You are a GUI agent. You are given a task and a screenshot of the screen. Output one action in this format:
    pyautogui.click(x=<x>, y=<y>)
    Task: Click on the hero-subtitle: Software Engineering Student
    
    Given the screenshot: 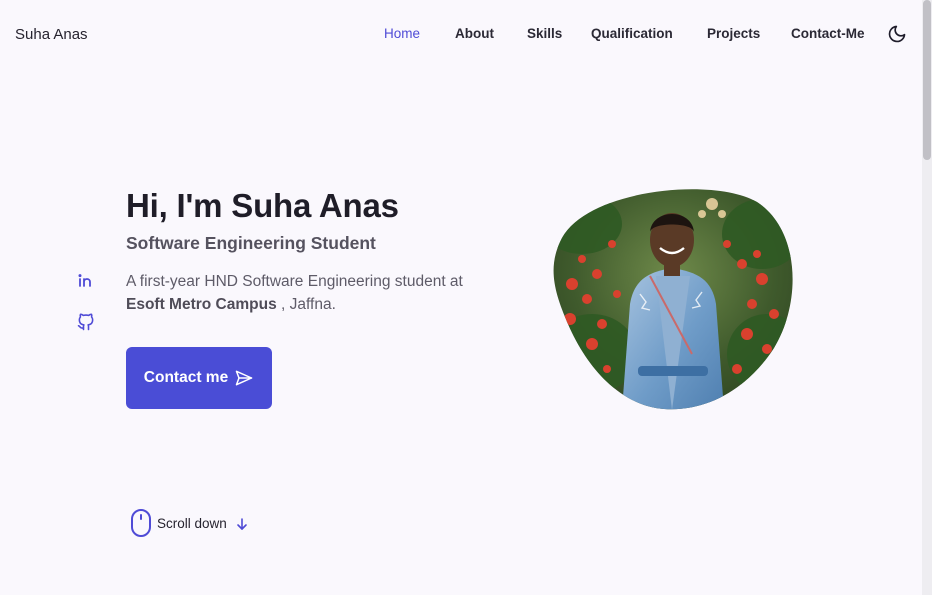 What is the action you would take?
    pyautogui.click(x=251, y=243)
    